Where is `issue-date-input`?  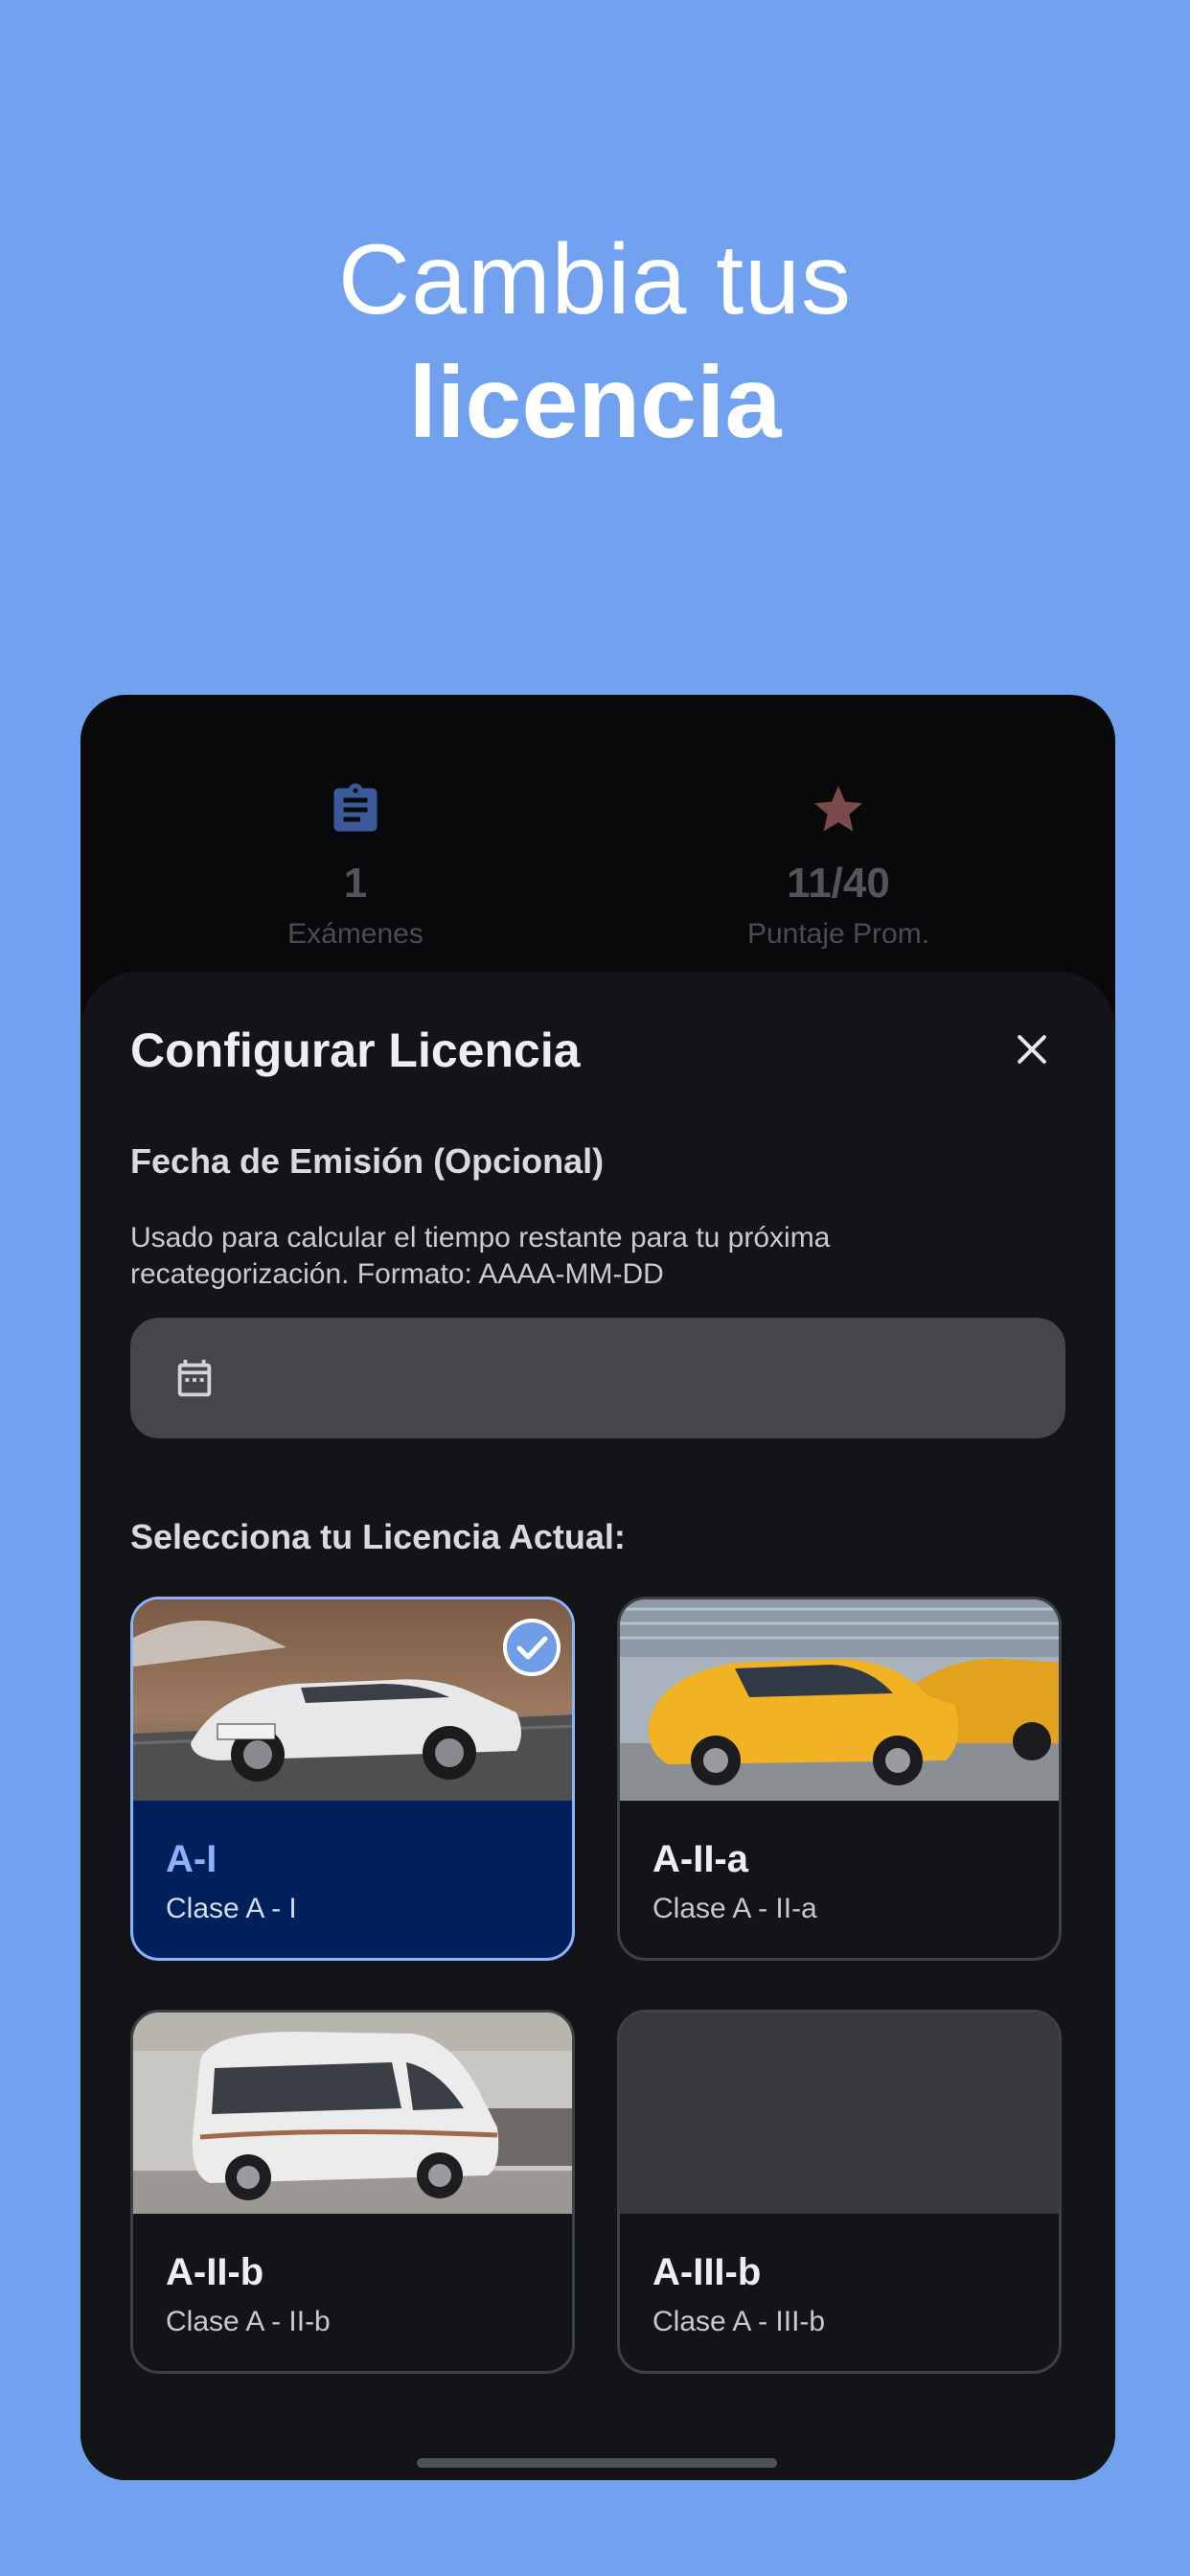
issue-date-input is located at coordinates (640, 1379).